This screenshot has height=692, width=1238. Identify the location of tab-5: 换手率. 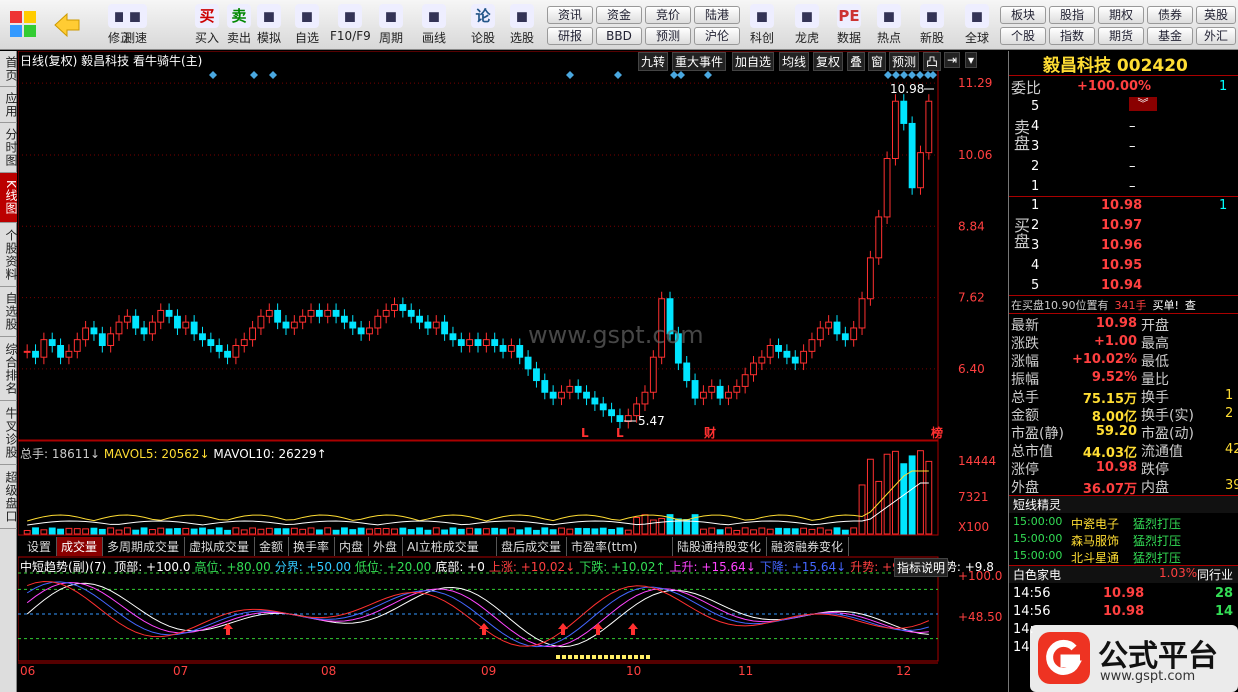
(312, 546).